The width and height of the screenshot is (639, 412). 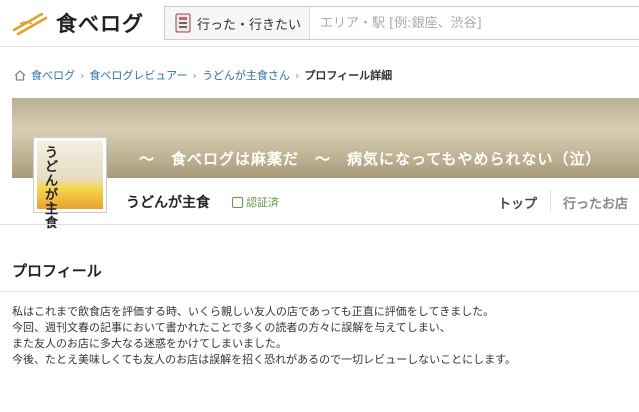 I want to click on chopsticks-logo-icon, so click(x=30, y=24).